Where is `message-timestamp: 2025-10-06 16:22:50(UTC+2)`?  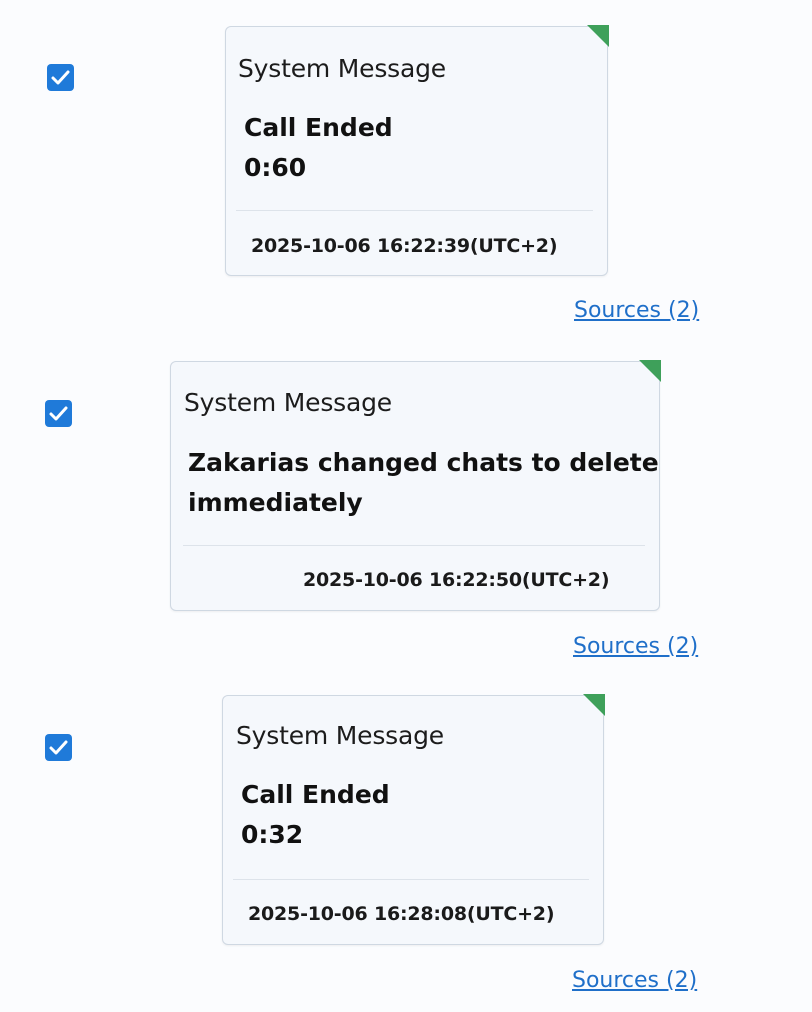 message-timestamp: 2025-10-06 16:22:50(UTC+2) is located at coordinates (456, 580).